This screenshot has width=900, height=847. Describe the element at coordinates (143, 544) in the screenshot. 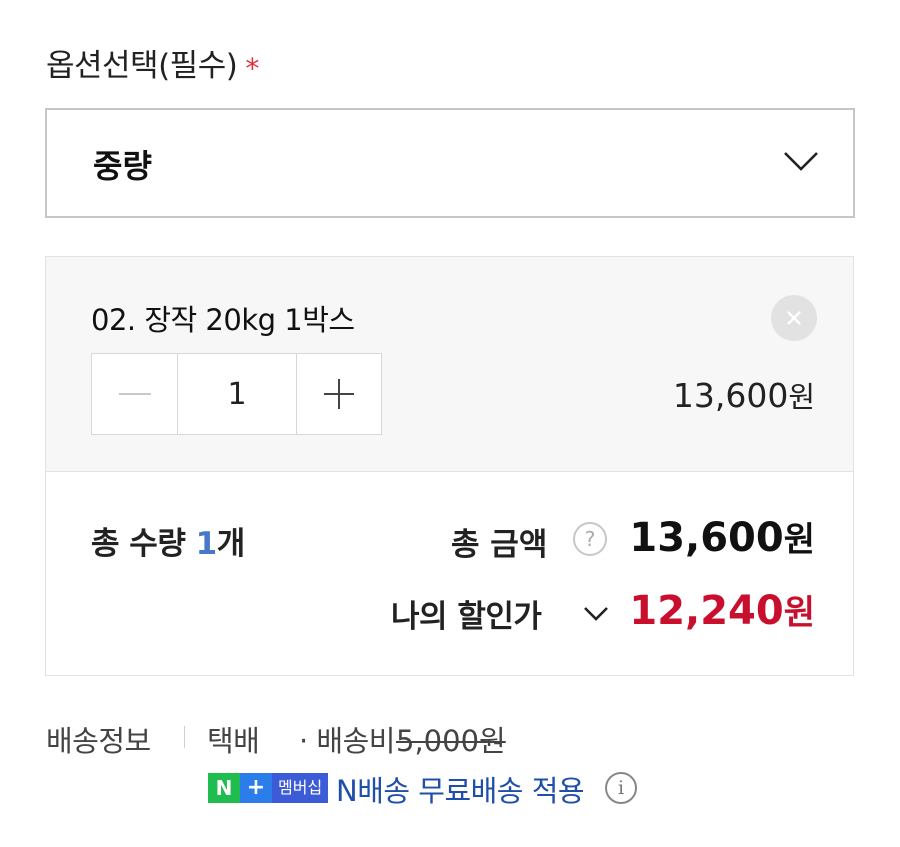

I see `total-qty-prefix: 총 수량` at that location.